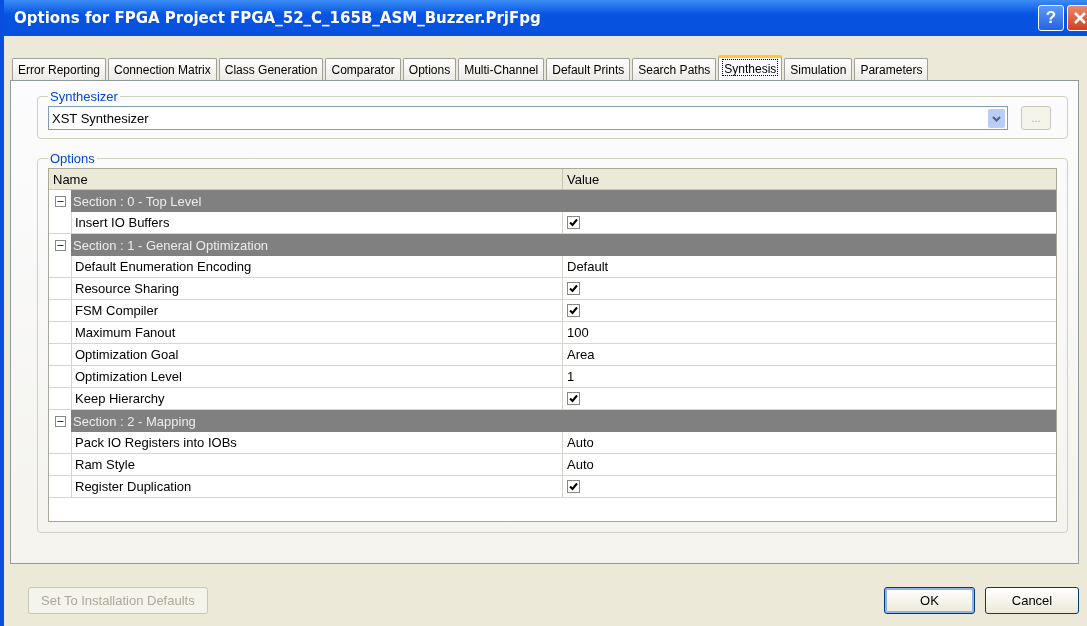  What do you see at coordinates (317, 222) in the screenshot?
I see `option-name: Insert IO Buffers` at bounding box center [317, 222].